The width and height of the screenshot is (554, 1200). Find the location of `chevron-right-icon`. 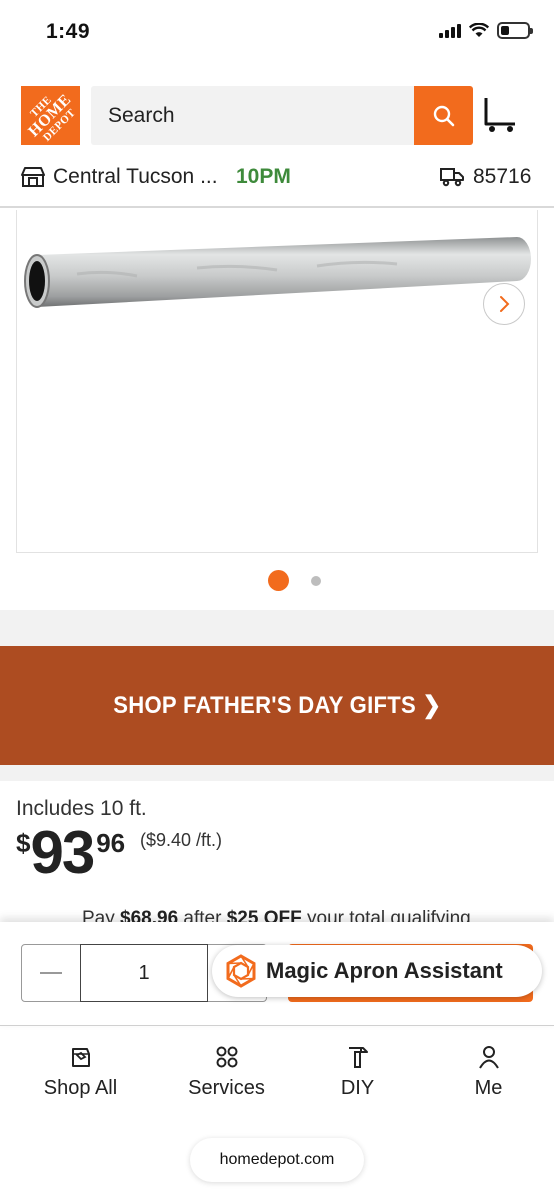

chevron-right-icon is located at coordinates (505, 304).